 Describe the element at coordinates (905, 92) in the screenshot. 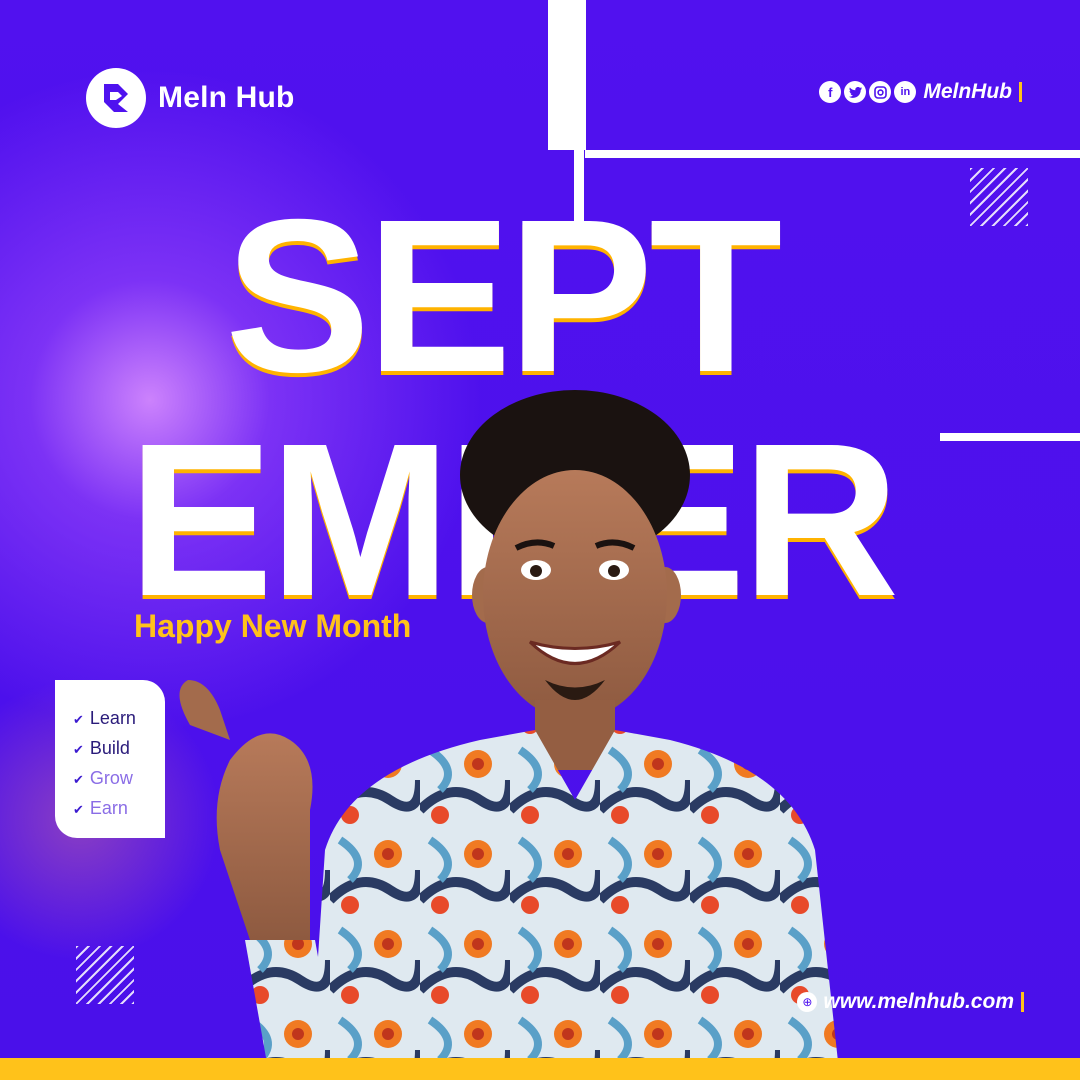

I see `linkedin-icon: in` at that location.